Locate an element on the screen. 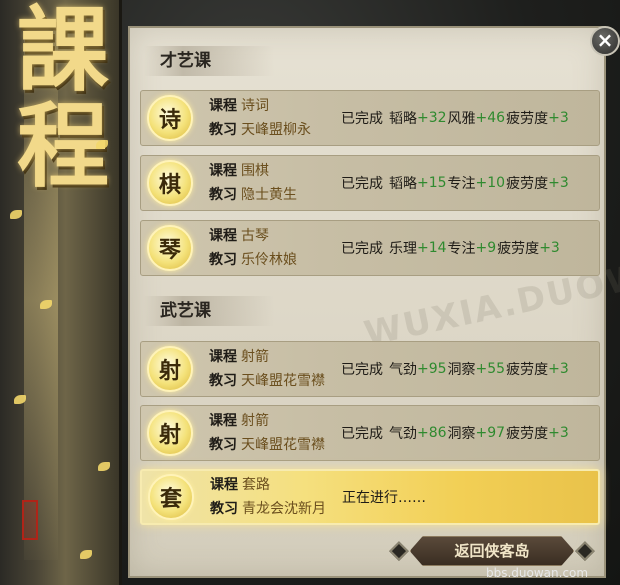 The image size is (620, 585). course-name: 围棋 is located at coordinates (255, 171).